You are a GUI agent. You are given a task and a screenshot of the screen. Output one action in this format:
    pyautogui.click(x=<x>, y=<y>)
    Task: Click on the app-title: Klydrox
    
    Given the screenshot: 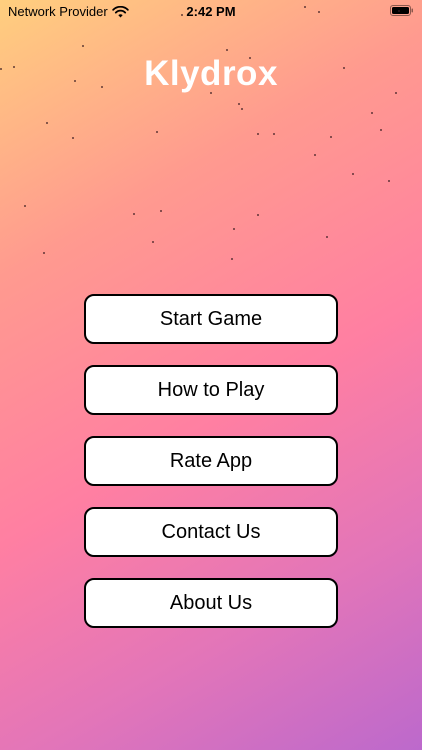 What is the action you would take?
    pyautogui.click(x=211, y=73)
    